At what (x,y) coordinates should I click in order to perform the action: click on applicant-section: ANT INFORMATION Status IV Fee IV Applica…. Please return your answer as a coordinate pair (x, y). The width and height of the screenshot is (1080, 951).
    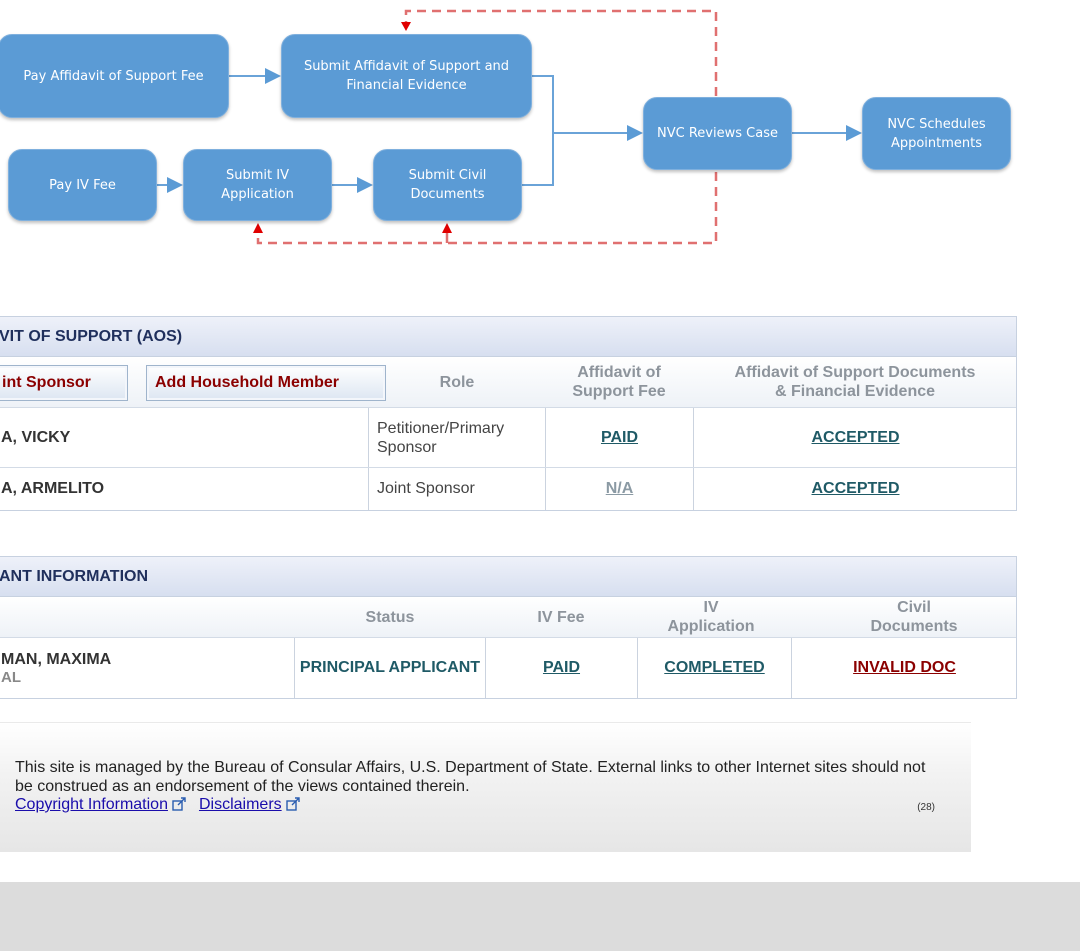
    Looking at the image, I should click on (508, 627).